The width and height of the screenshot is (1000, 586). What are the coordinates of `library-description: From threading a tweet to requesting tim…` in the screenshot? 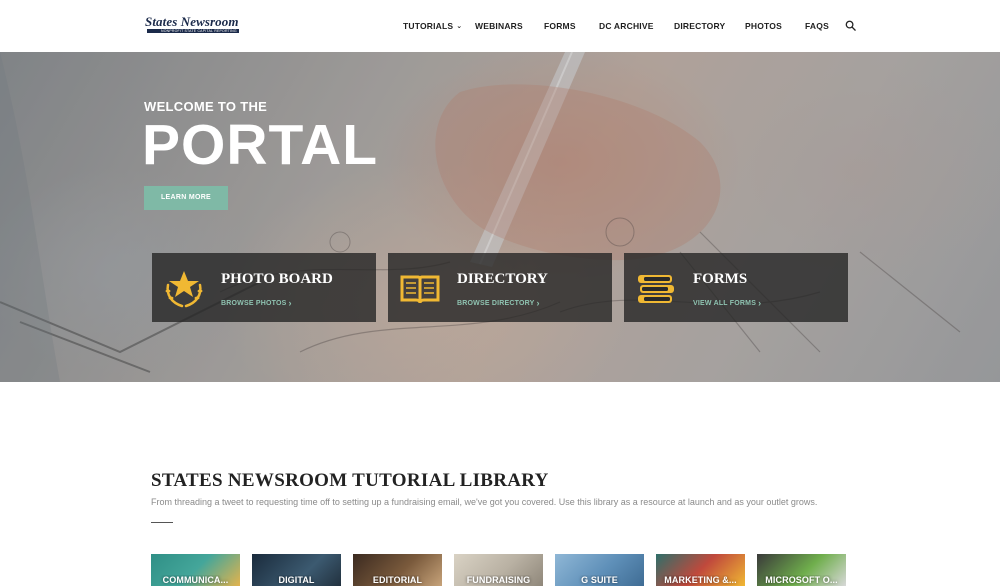 It's located at (484, 502).